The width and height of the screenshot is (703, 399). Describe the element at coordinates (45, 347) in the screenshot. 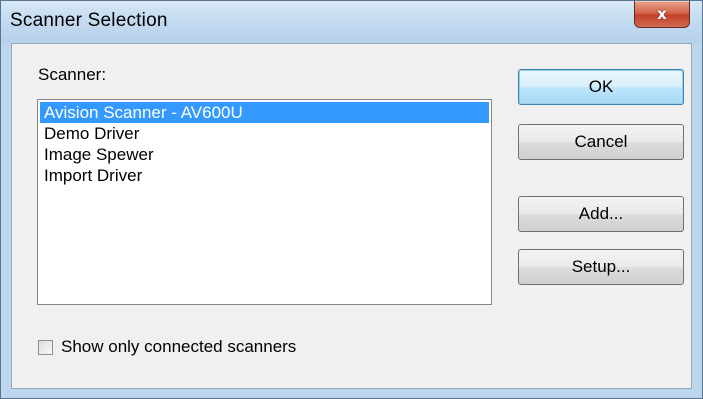

I see `show-connected-checkbox` at that location.